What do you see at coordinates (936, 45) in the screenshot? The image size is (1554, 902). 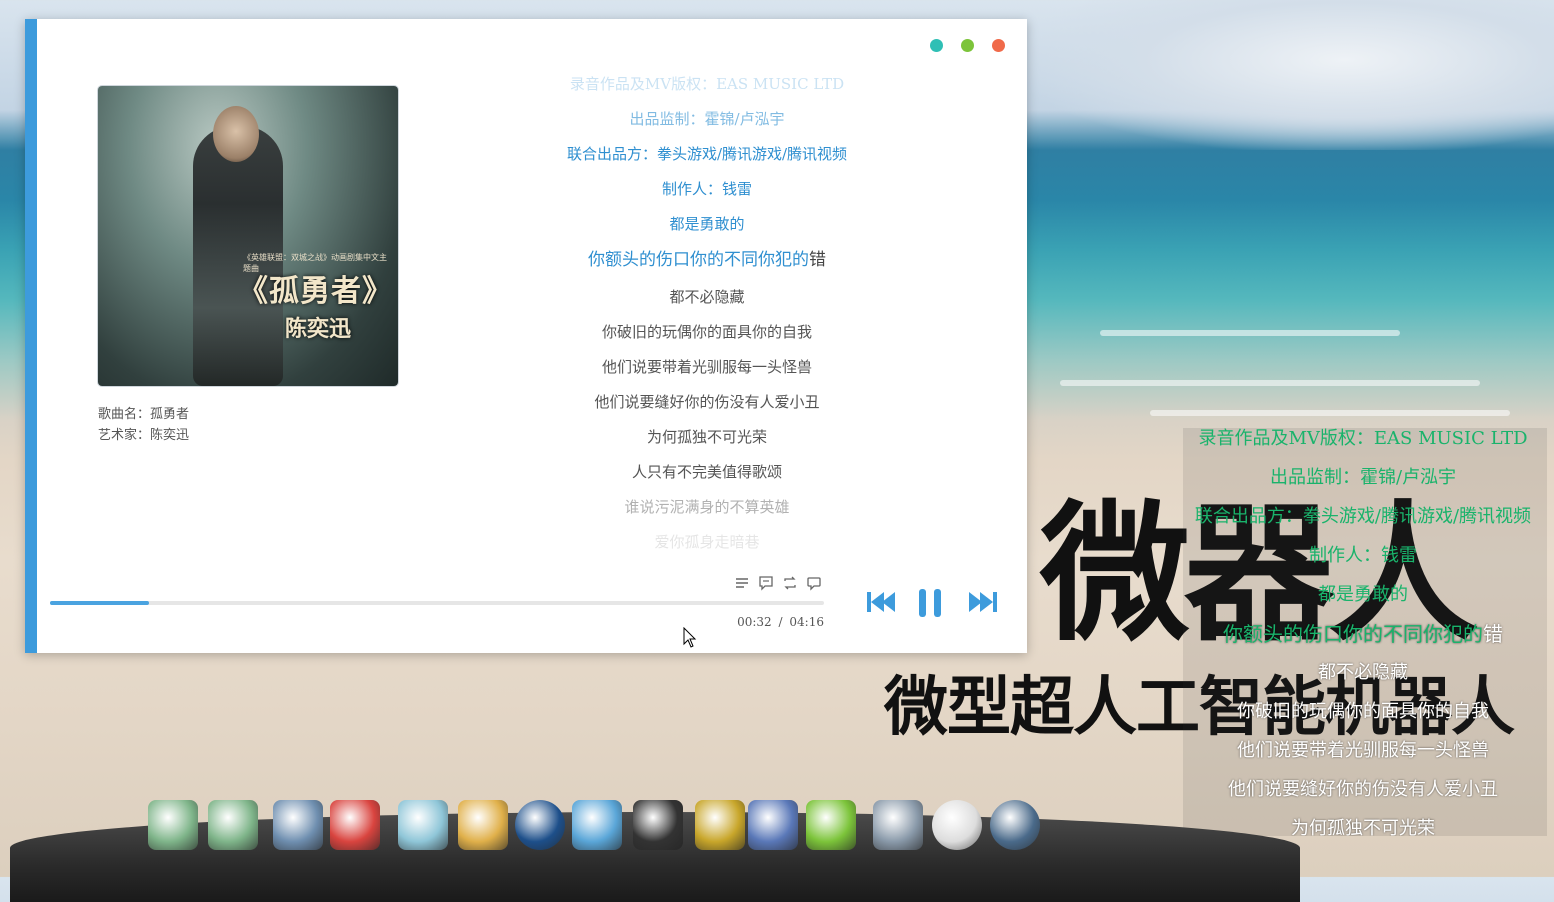 I see `minimize-button` at bounding box center [936, 45].